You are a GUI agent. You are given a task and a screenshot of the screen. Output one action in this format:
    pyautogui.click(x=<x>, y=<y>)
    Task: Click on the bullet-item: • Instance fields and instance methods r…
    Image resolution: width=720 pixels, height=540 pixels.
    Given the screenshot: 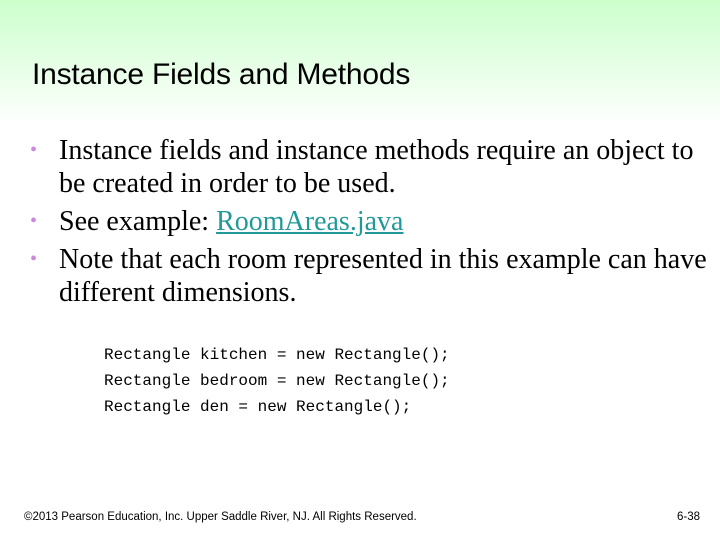 What is the action you would take?
    pyautogui.click(x=370, y=167)
    